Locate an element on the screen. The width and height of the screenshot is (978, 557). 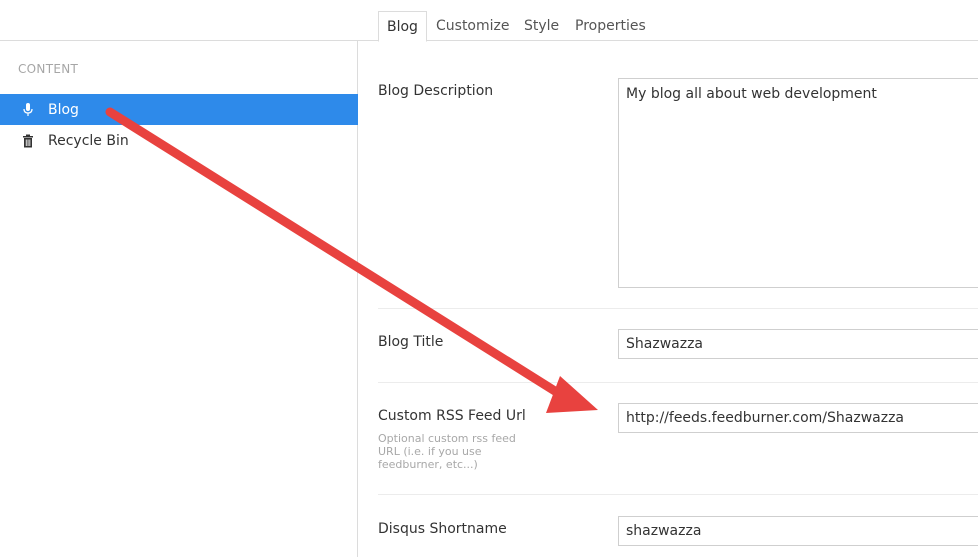
tree-item-label: Blog is located at coordinates (63, 109).